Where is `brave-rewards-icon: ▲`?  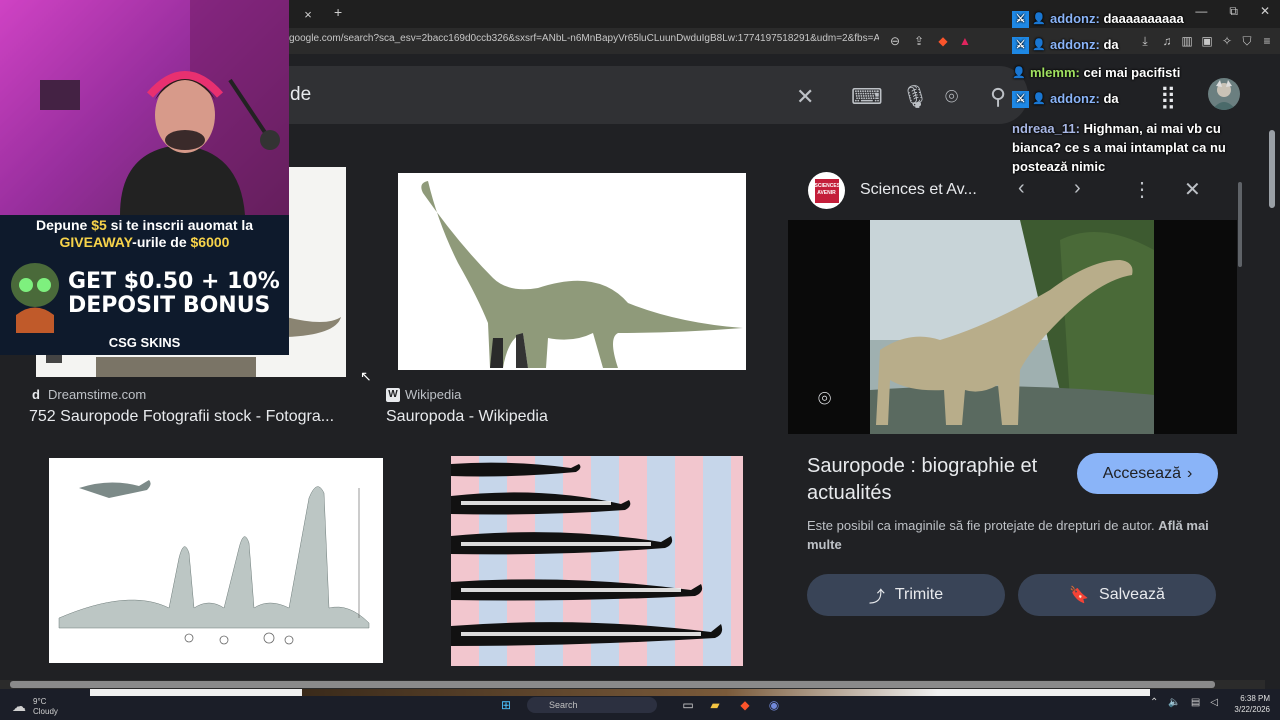
brave-rewards-icon: ▲ is located at coordinates (965, 41).